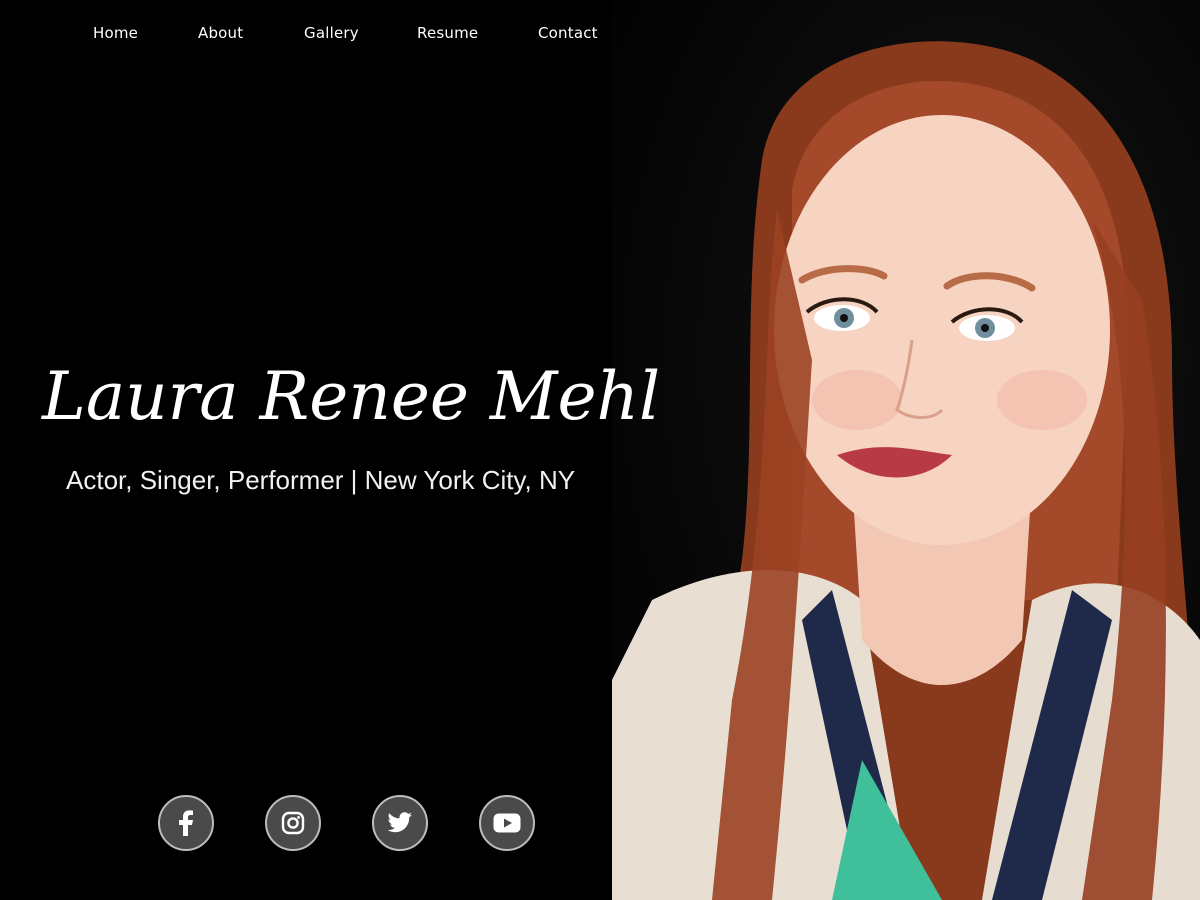 This screenshot has height=900, width=1200. I want to click on main-nav: Home About Gallery Resume Contact, so click(320, 34).